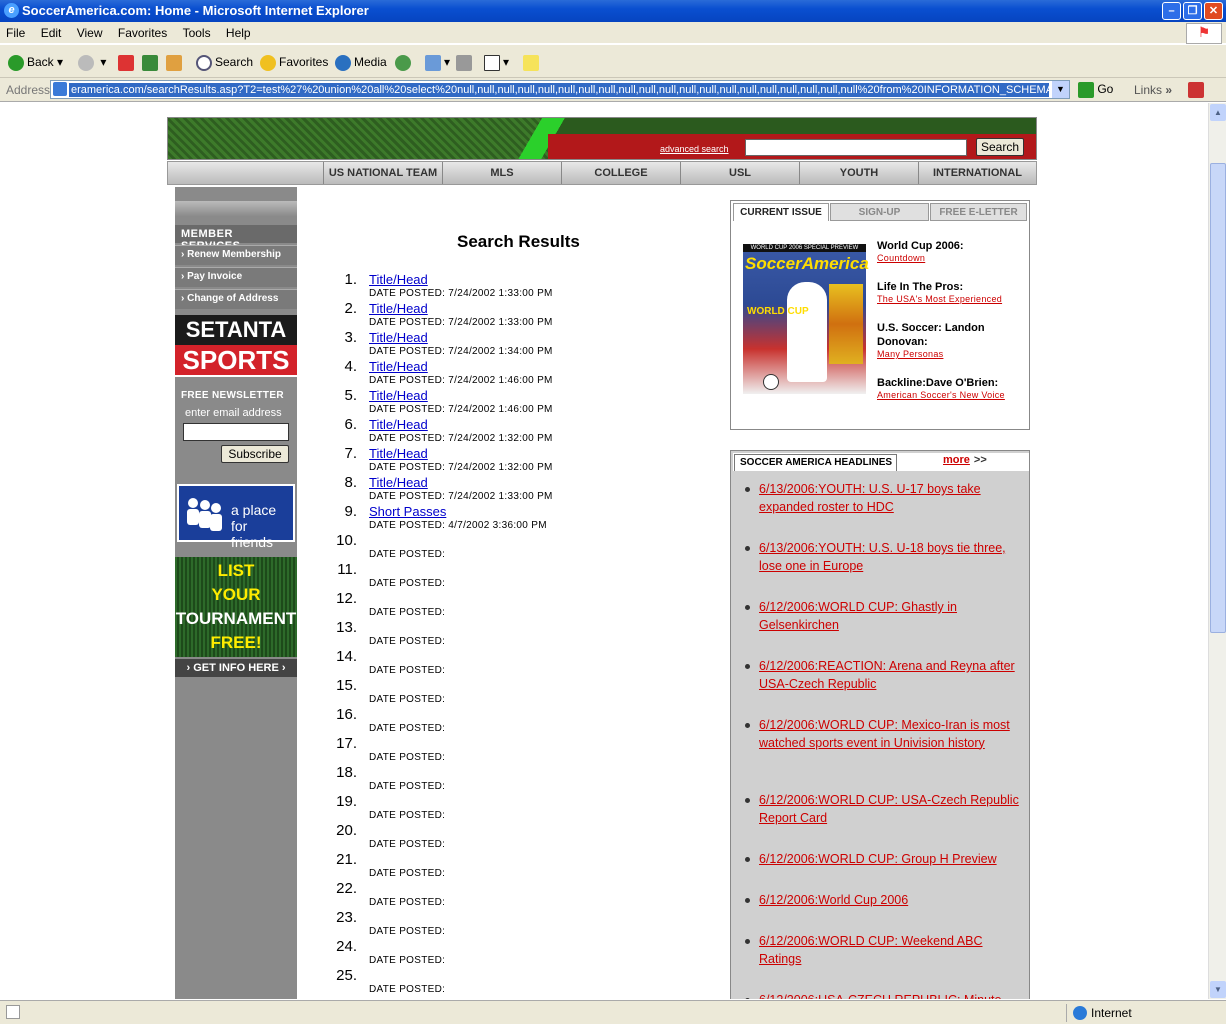 The width and height of the screenshot is (1226, 1024). What do you see at coordinates (236, 346) in the screenshot?
I see `setanta-sports-ad: SETANTA SPORTS` at bounding box center [236, 346].